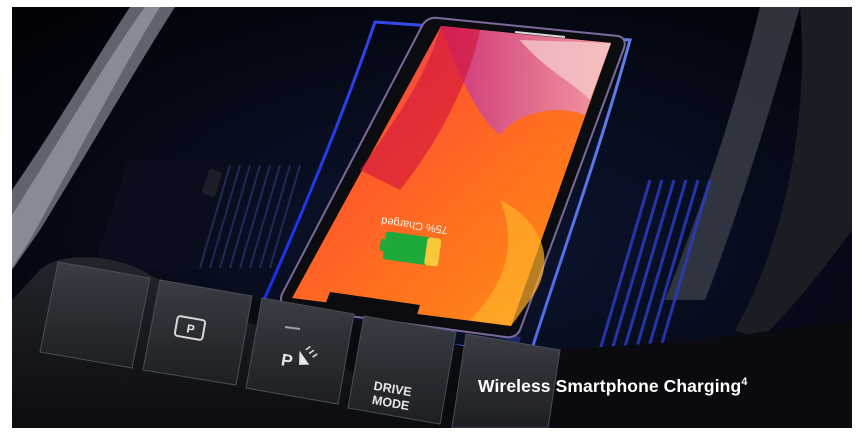 The width and height of the screenshot is (860, 434). What do you see at coordinates (300, 351) in the screenshot?
I see `rear-sensor-button-shape` at bounding box center [300, 351].